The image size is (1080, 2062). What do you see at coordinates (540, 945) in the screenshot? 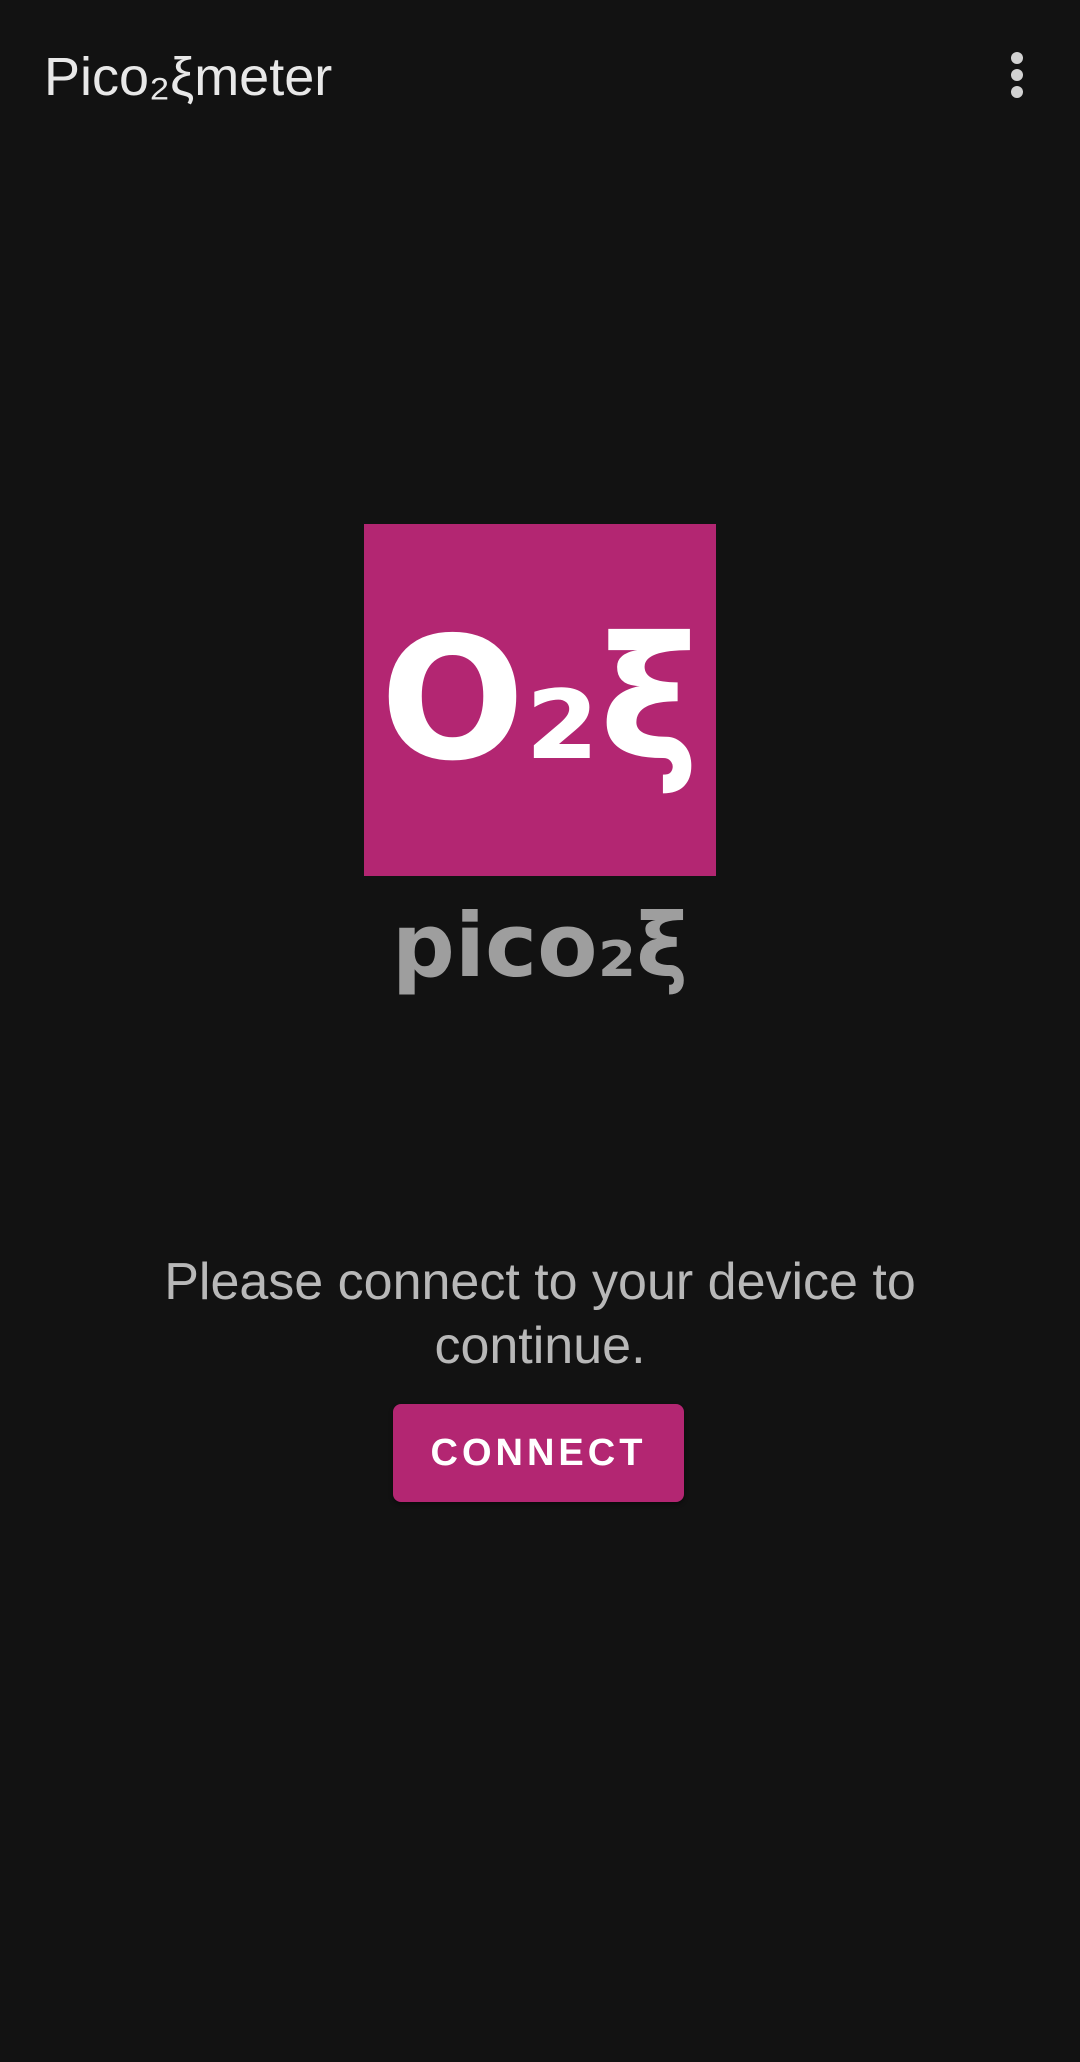
I see `brand-name: pico₂ξ` at bounding box center [540, 945].